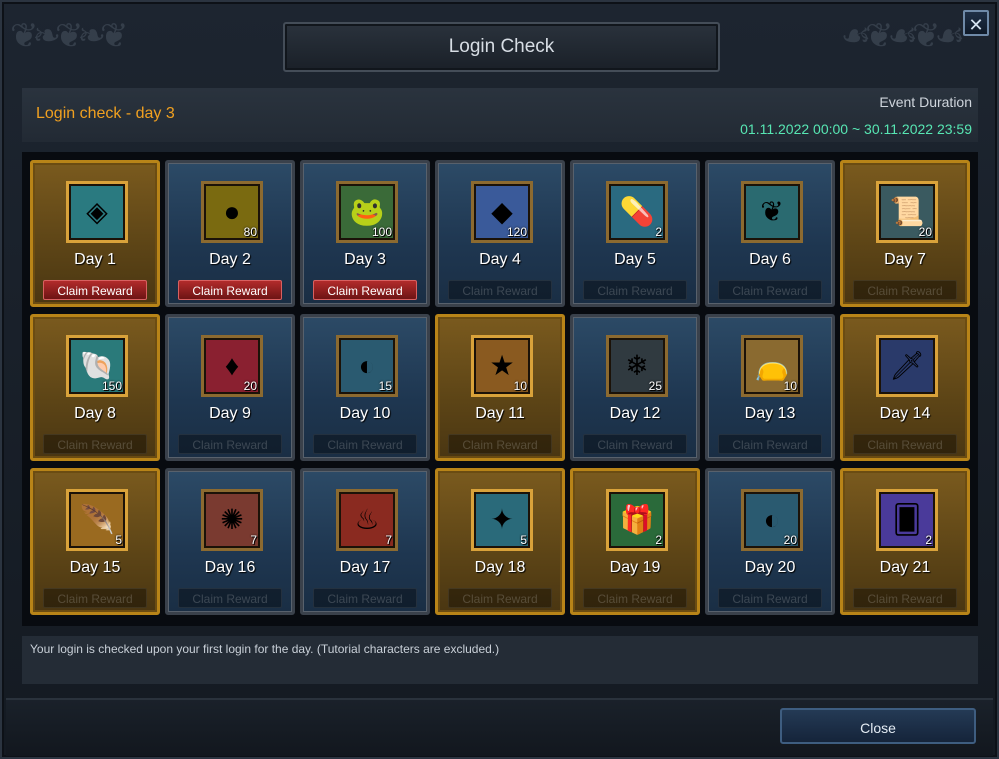  I want to click on reward-item-slot: ● 80, so click(232, 212).